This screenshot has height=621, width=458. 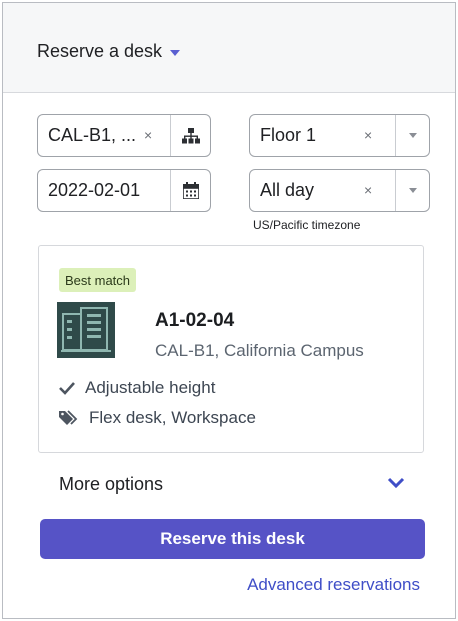 What do you see at coordinates (259, 350) in the screenshot?
I see `desk-location: CAL-B1, California Campus` at bounding box center [259, 350].